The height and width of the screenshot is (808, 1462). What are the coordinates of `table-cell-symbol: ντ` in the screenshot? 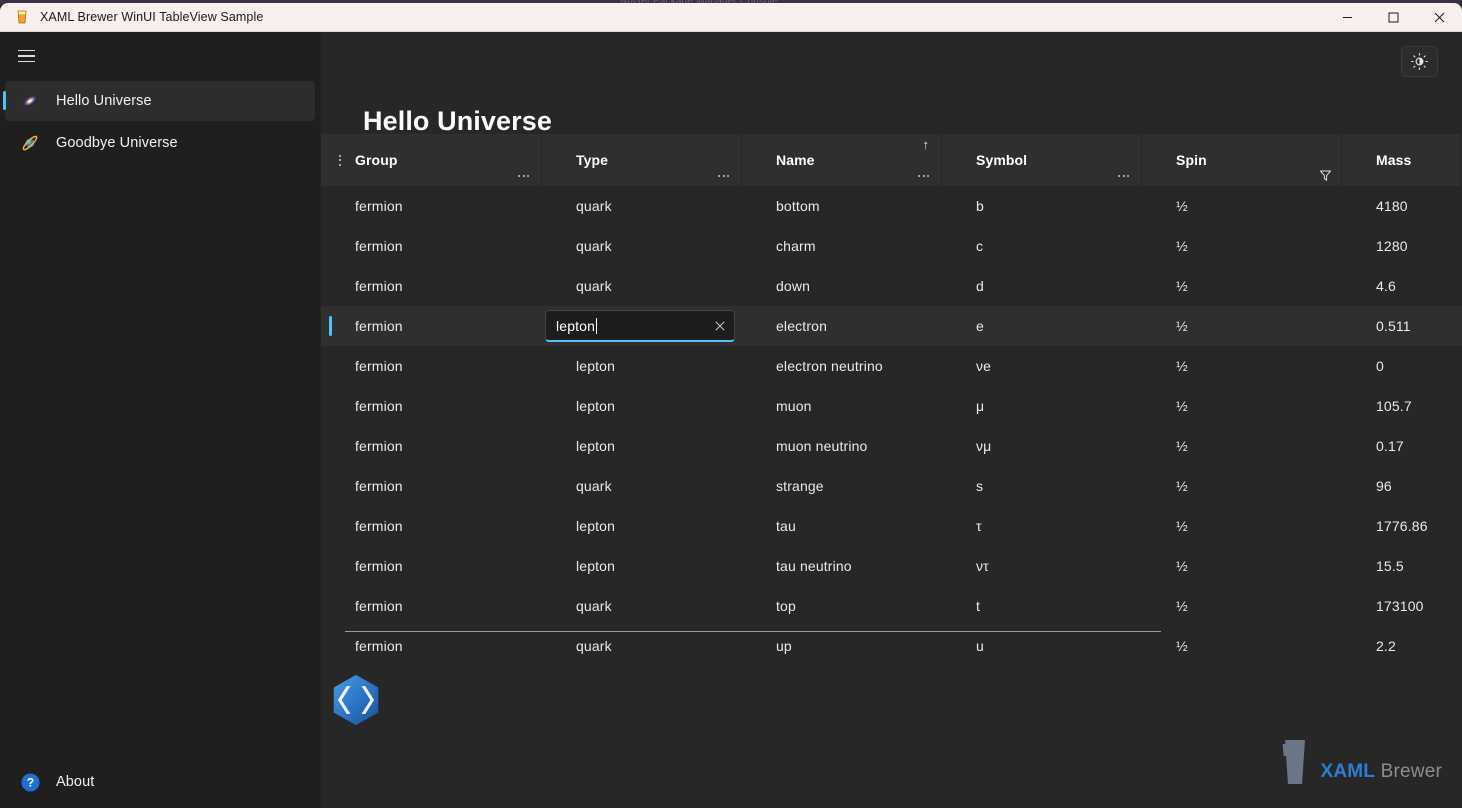 It's located at (1042, 566).